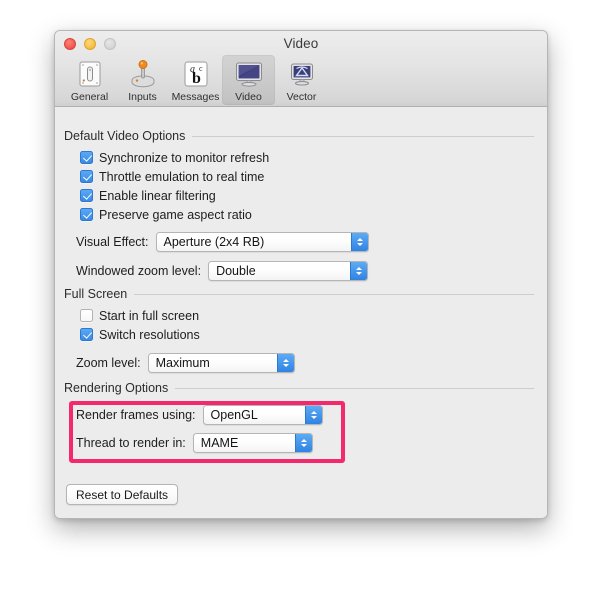  I want to click on section-header: Full Screen, so click(301, 294).